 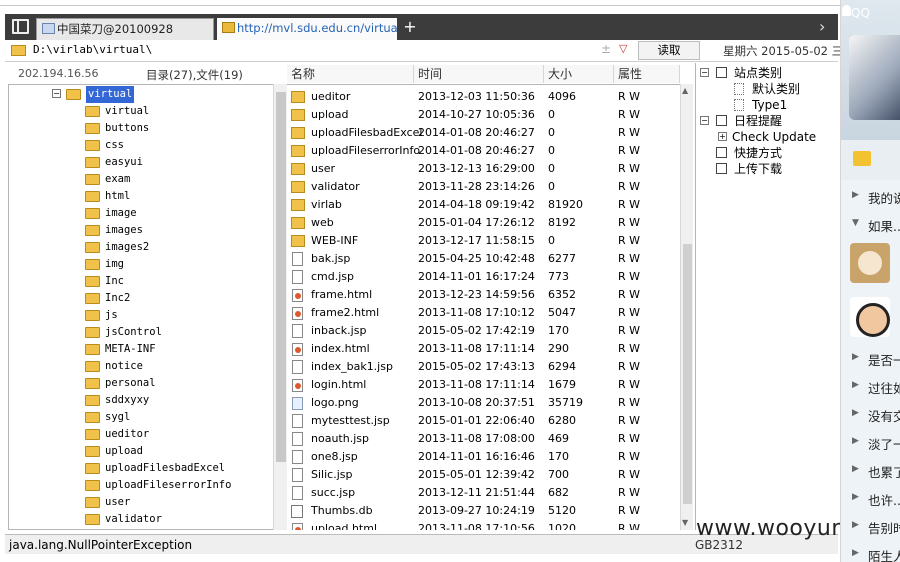 I want to click on file-list-scrollbar: ▲ ▼, so click(x=686, y=307).